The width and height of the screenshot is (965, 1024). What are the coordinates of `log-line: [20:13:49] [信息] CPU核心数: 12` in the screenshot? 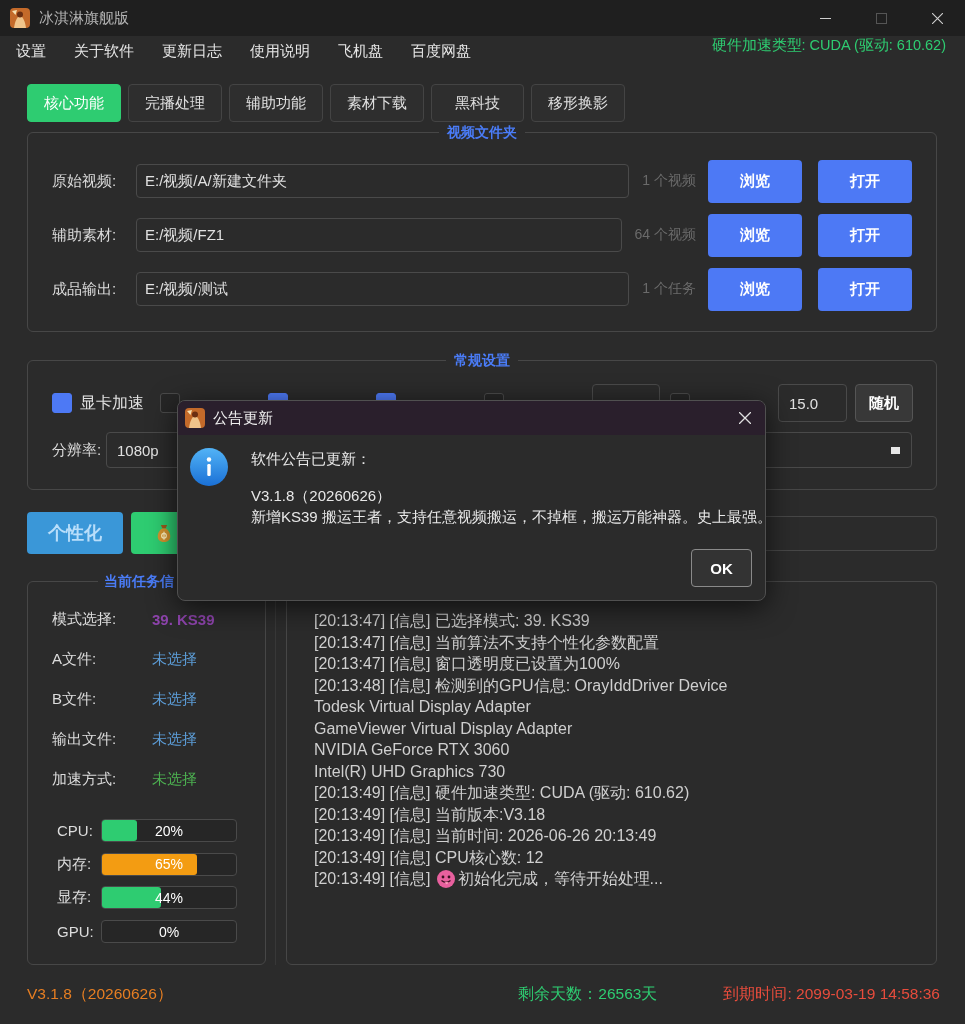 It's located at (429, 857).